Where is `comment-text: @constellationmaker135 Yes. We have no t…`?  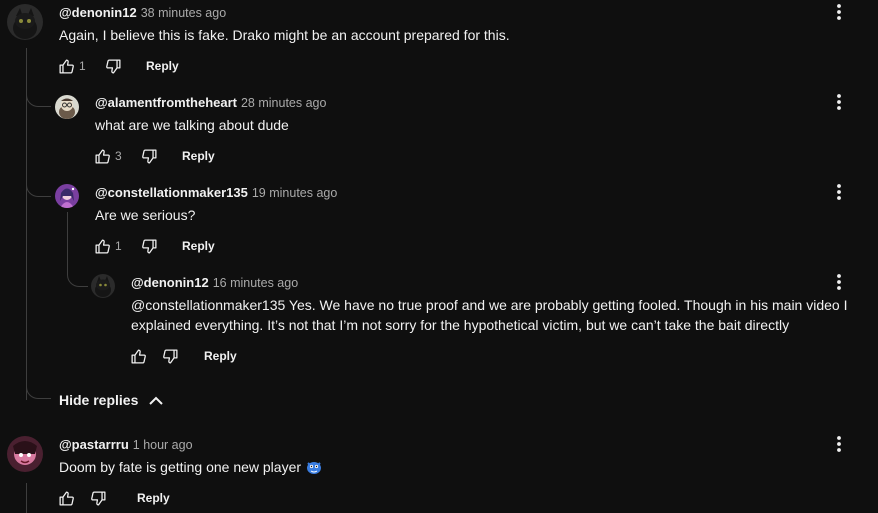 comment-text: @constellationmaker135 Yes. We have no t… is located at coordinates (489, 315).